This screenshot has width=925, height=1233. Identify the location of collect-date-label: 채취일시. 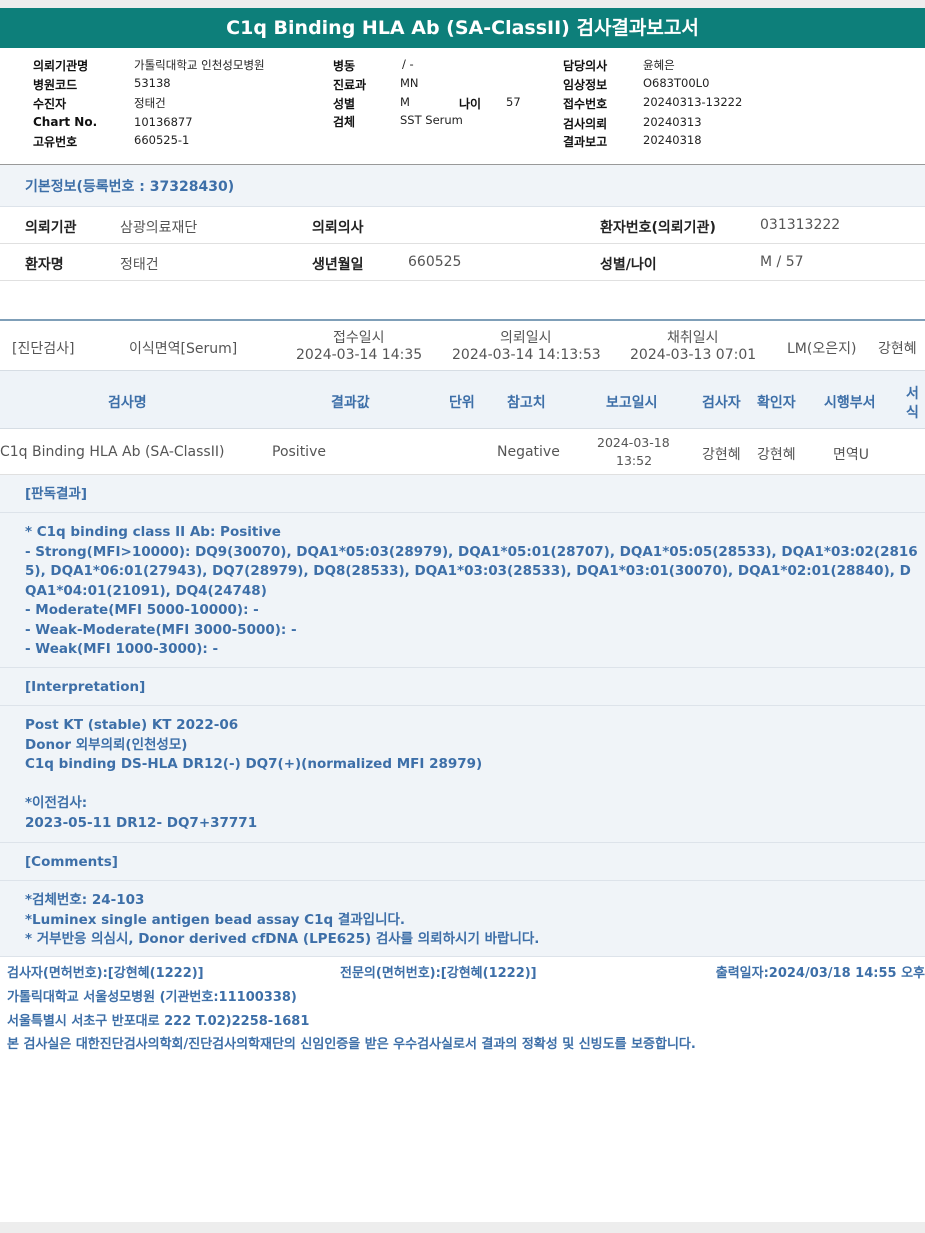
(693, 338).